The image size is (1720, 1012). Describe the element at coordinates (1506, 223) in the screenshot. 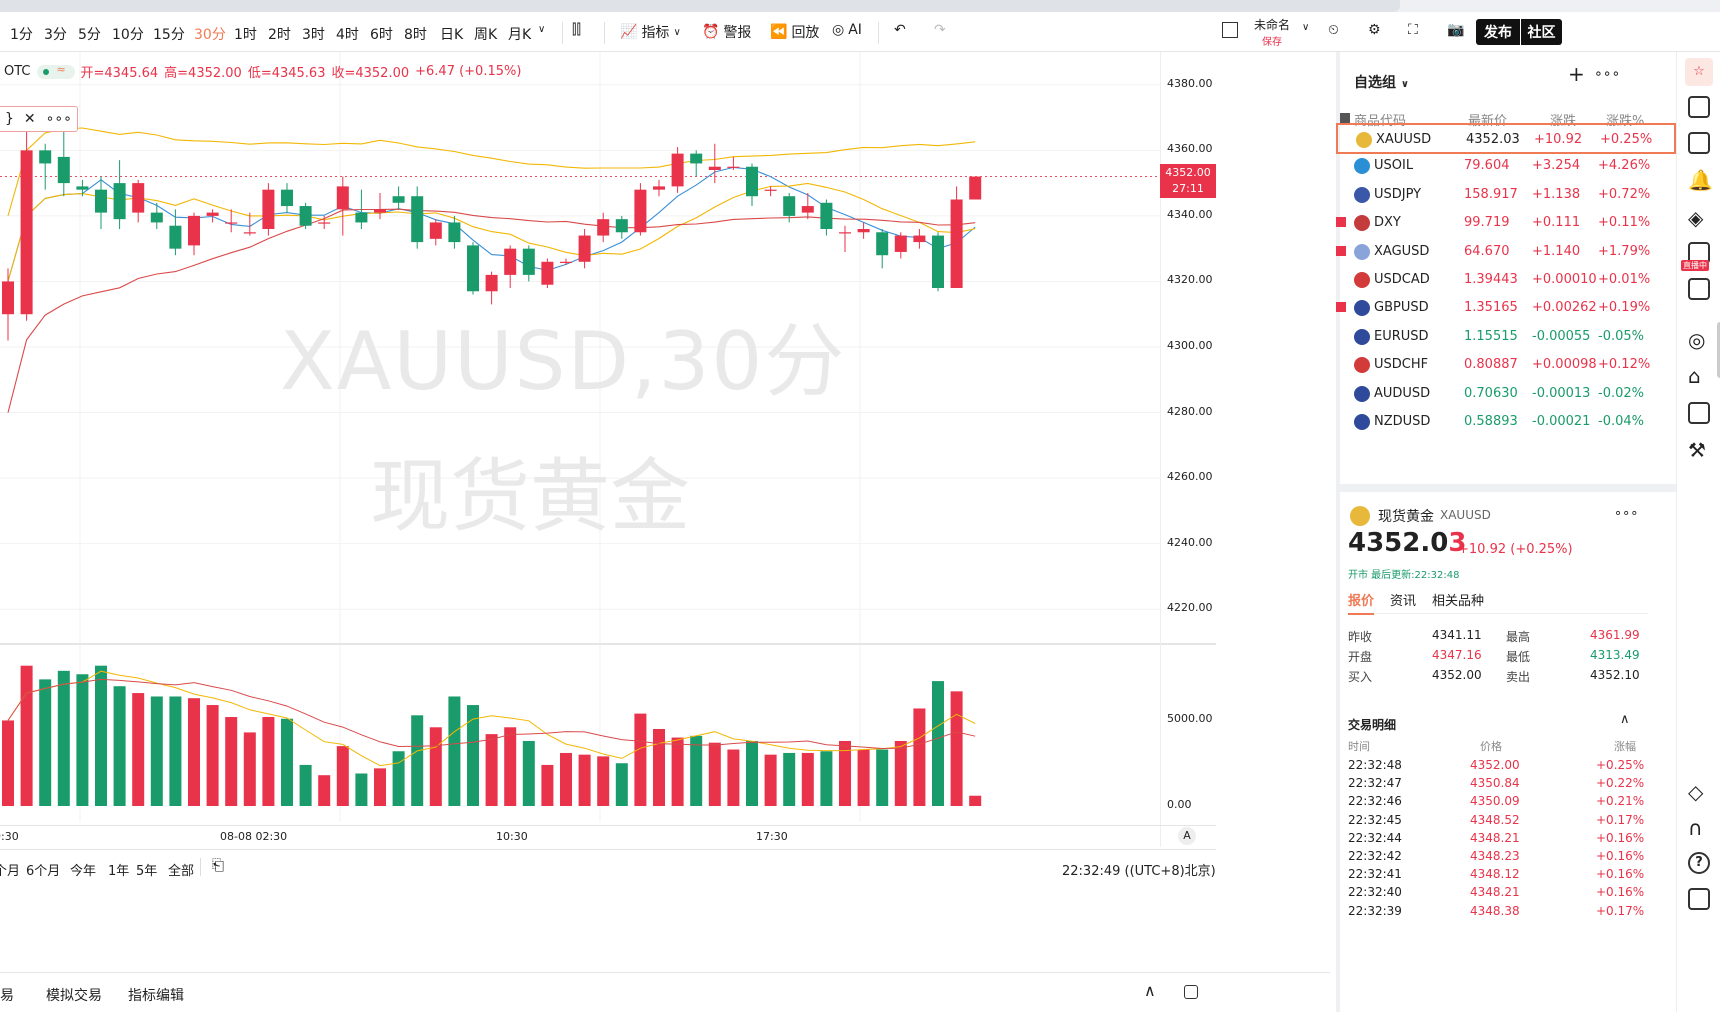

I see `watchlist-row-dxy: DXY 99.719 +0.111 +0.11%` at that location.